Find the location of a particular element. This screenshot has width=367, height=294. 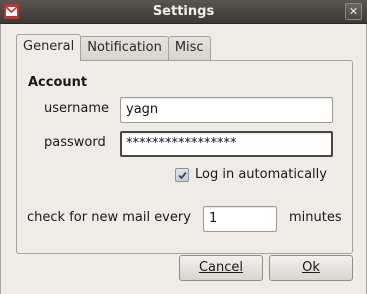

auto-login-checkbox is located at coordinates (182, 175).